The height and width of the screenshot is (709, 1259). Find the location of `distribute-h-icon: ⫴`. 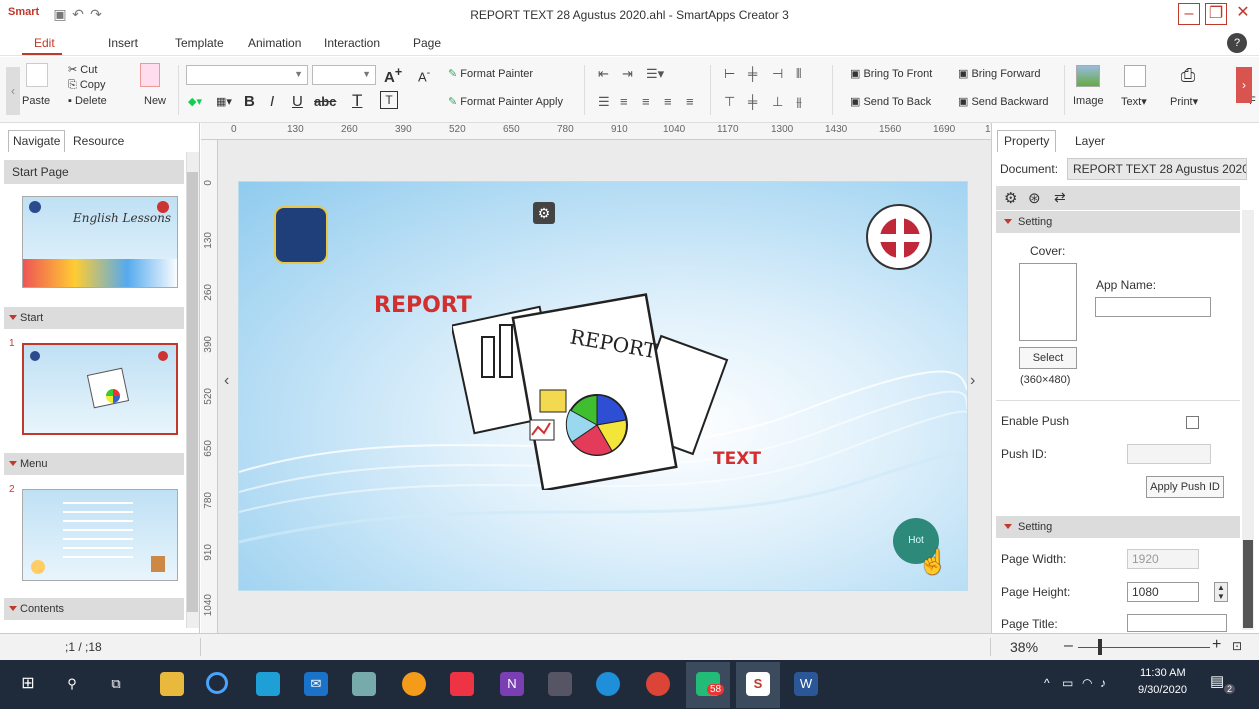

distribute-h-icon: ⫴ is located at coordinates (798, 74).